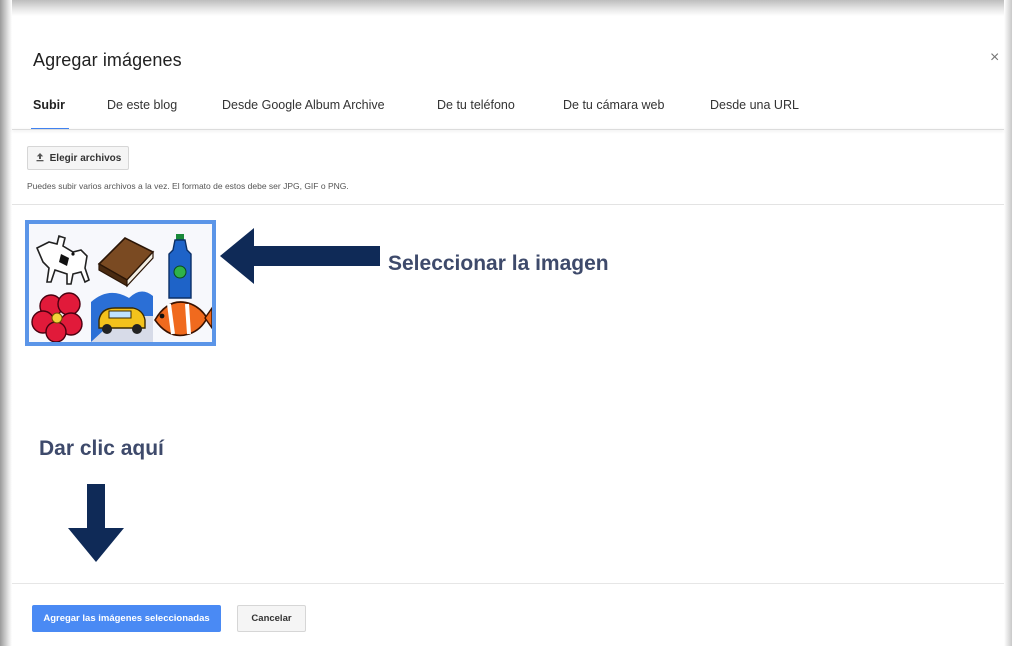  Describe the element at coordinates (49, 105) in the screenshot. I see `tab-label: Subir` at that location.